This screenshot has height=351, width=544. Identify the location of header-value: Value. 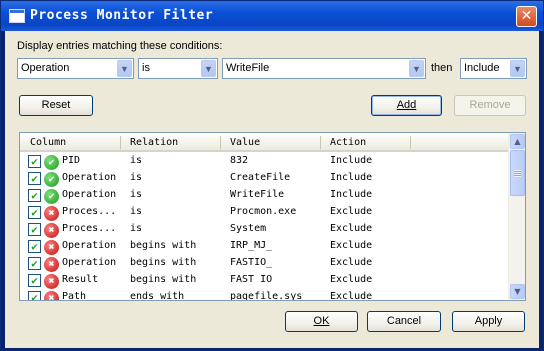
(245, 142).